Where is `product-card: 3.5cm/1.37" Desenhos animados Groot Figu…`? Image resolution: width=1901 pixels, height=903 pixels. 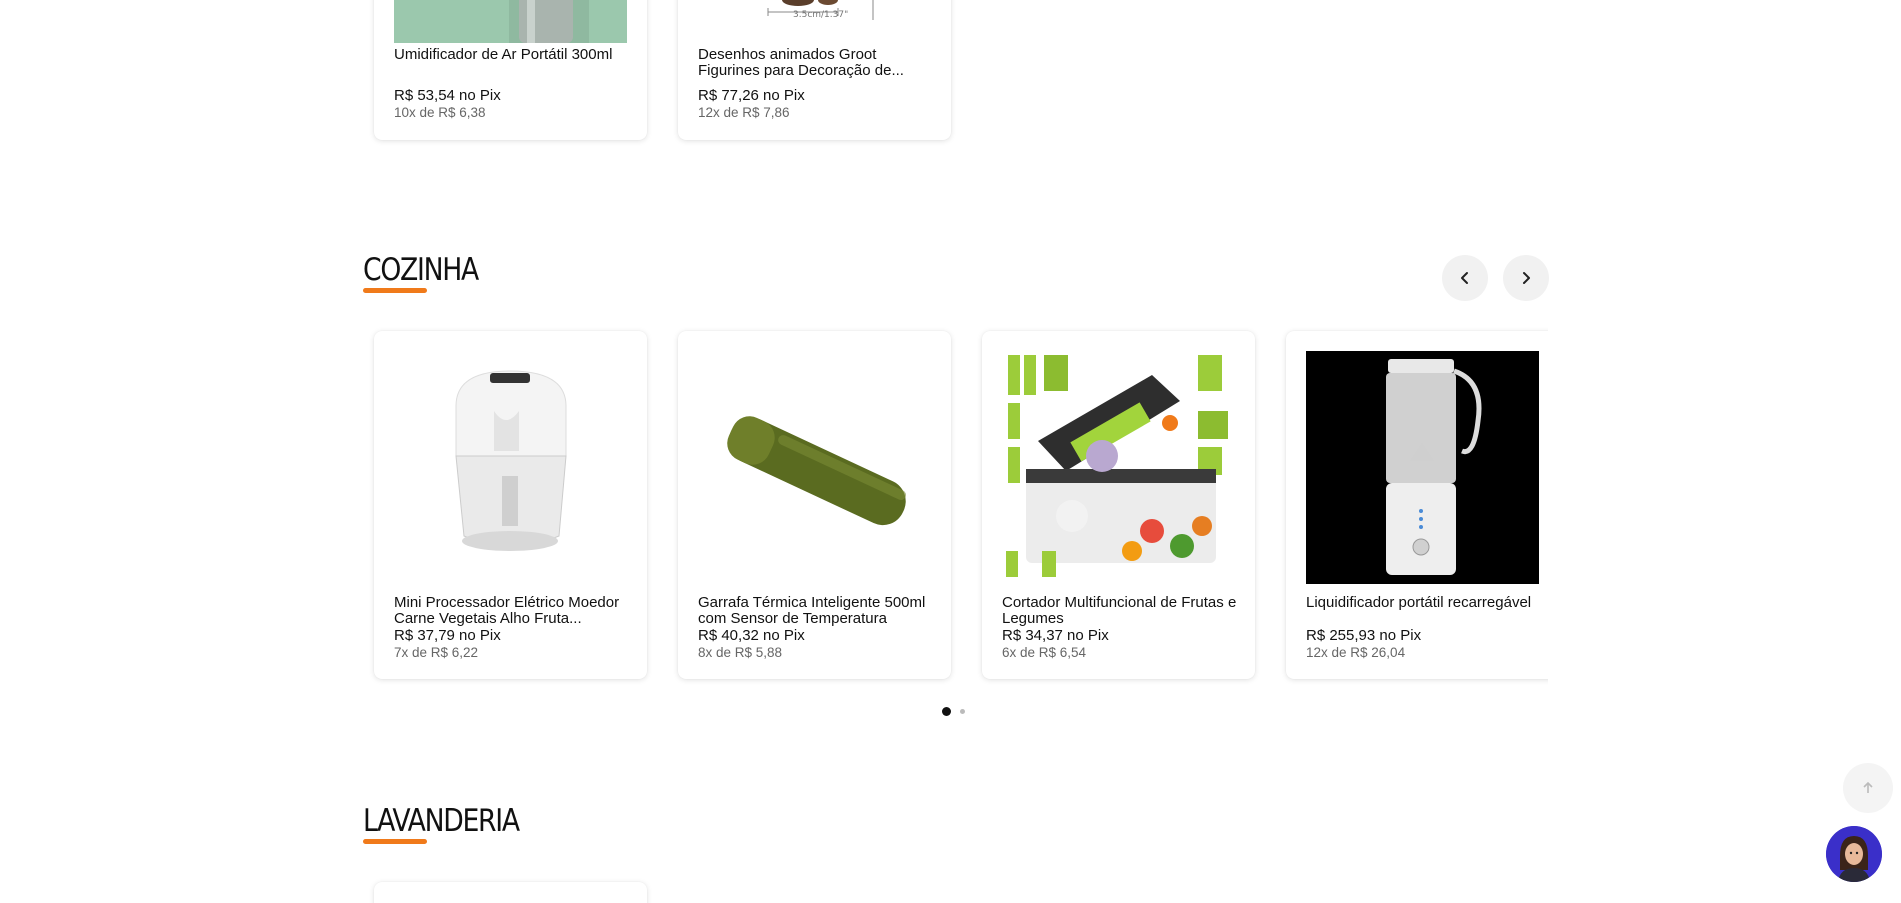
product-card: 3.5cm/1.37" Desenhos animados Groot Figu… is located at coordinates (814, 70).